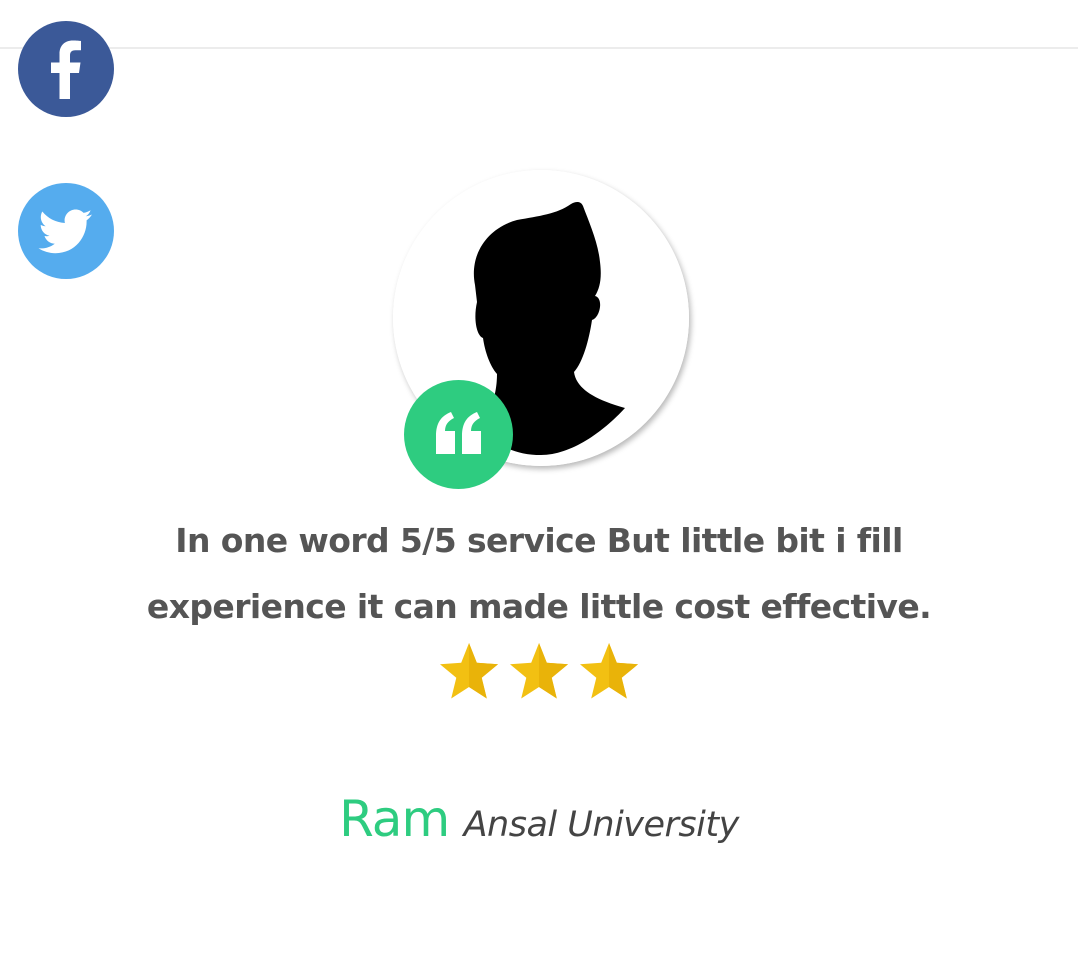 This screenshot has height=959, width=1078. What do you see at coordinates (394, 819) in the screenshot?
I see `author-name: Ram` at bounding box center [394, 819].